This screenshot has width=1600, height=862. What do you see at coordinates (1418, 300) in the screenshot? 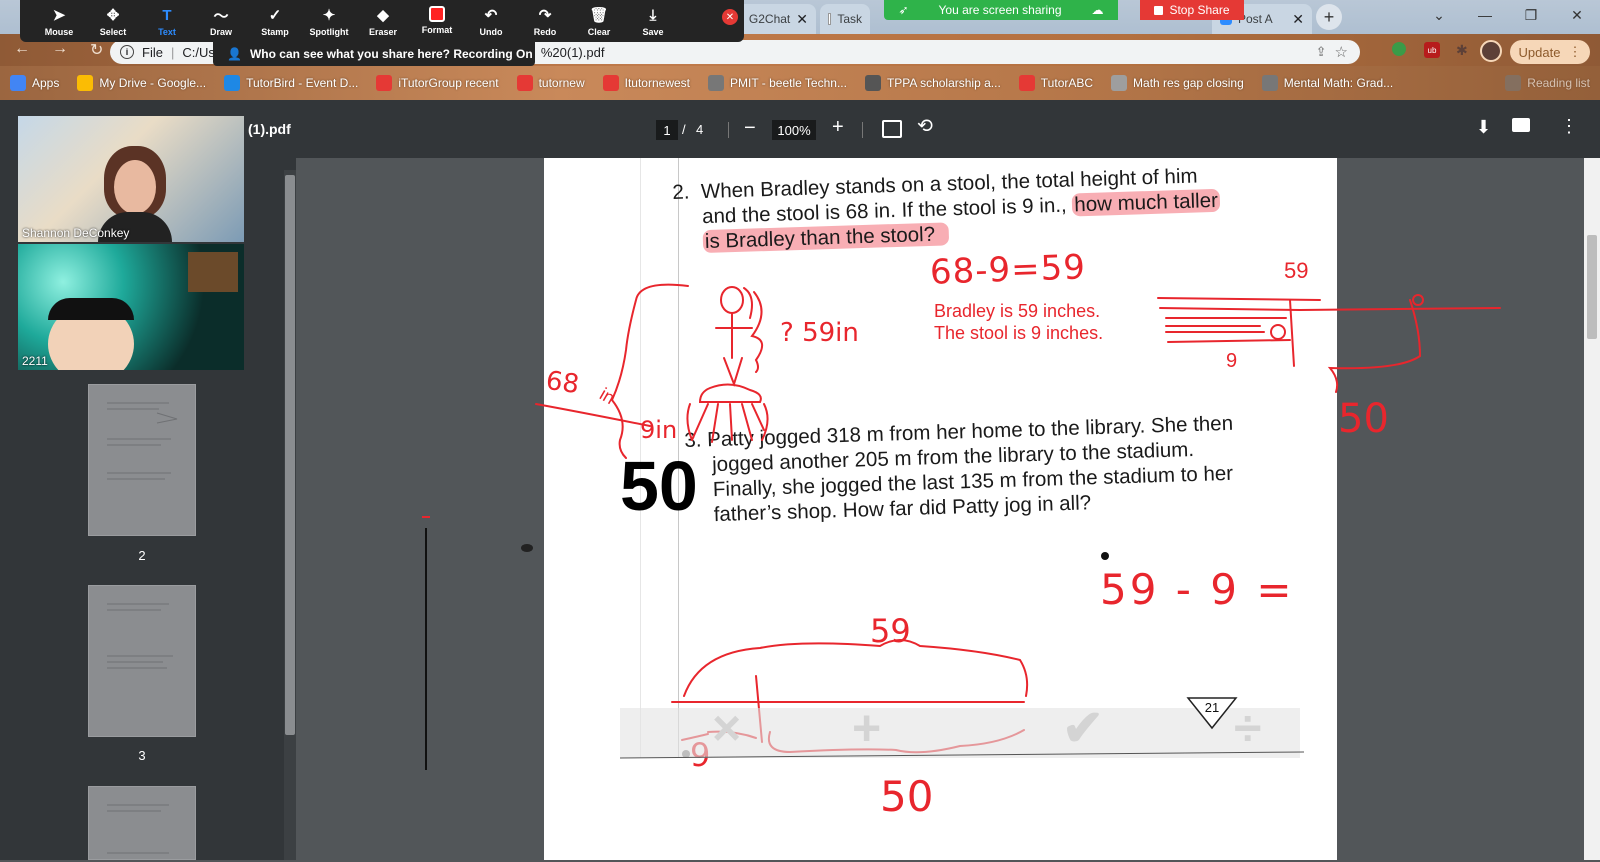
I see `bar-dot` at bounding box center [1418, 300].